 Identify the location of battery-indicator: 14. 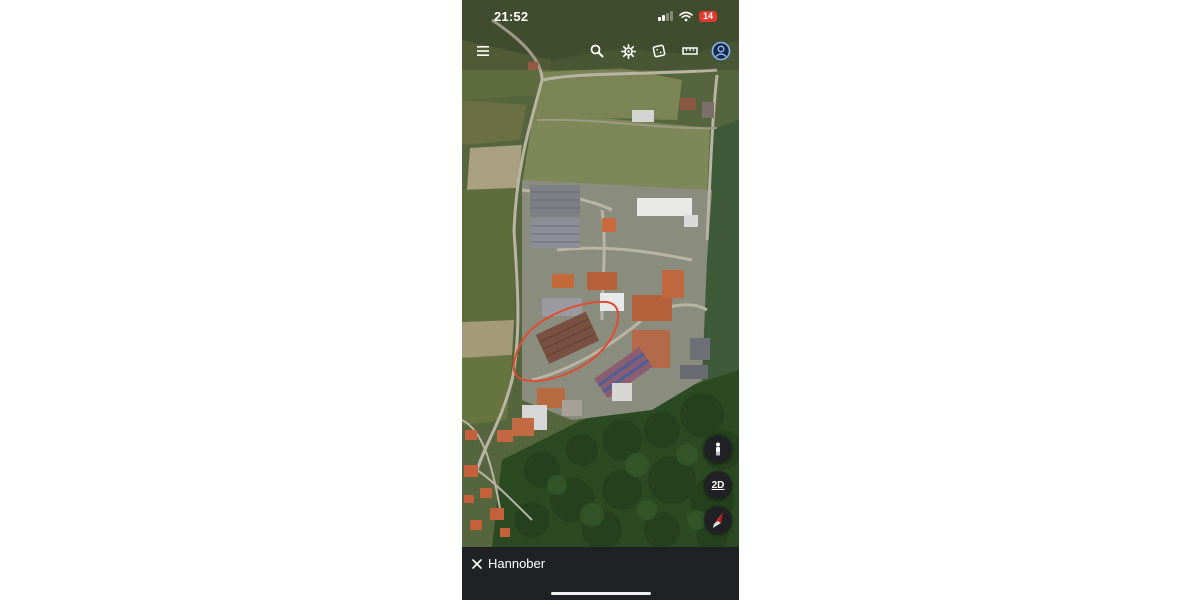
(707, 16).